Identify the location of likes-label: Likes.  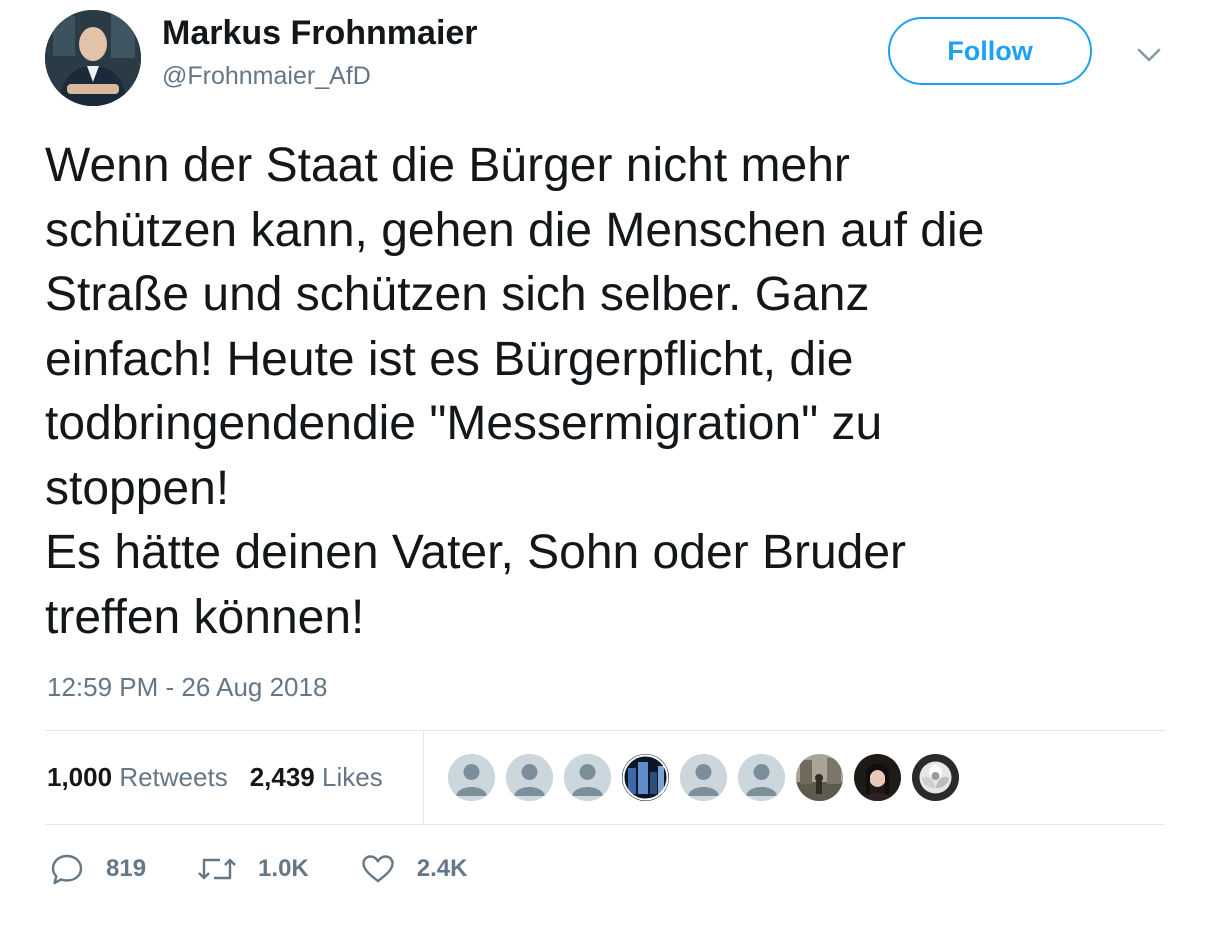
(352, 777).